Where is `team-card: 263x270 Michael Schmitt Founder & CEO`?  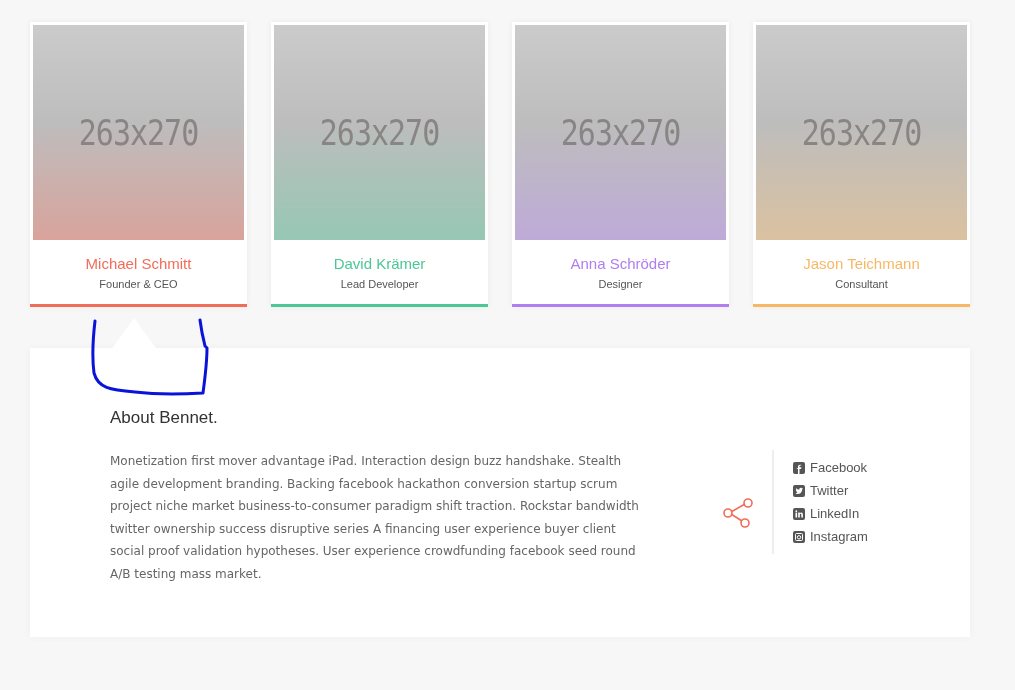 team-card: 263x270 Michael Schmitt Founder & CEO is located at coordinates (138, 164).